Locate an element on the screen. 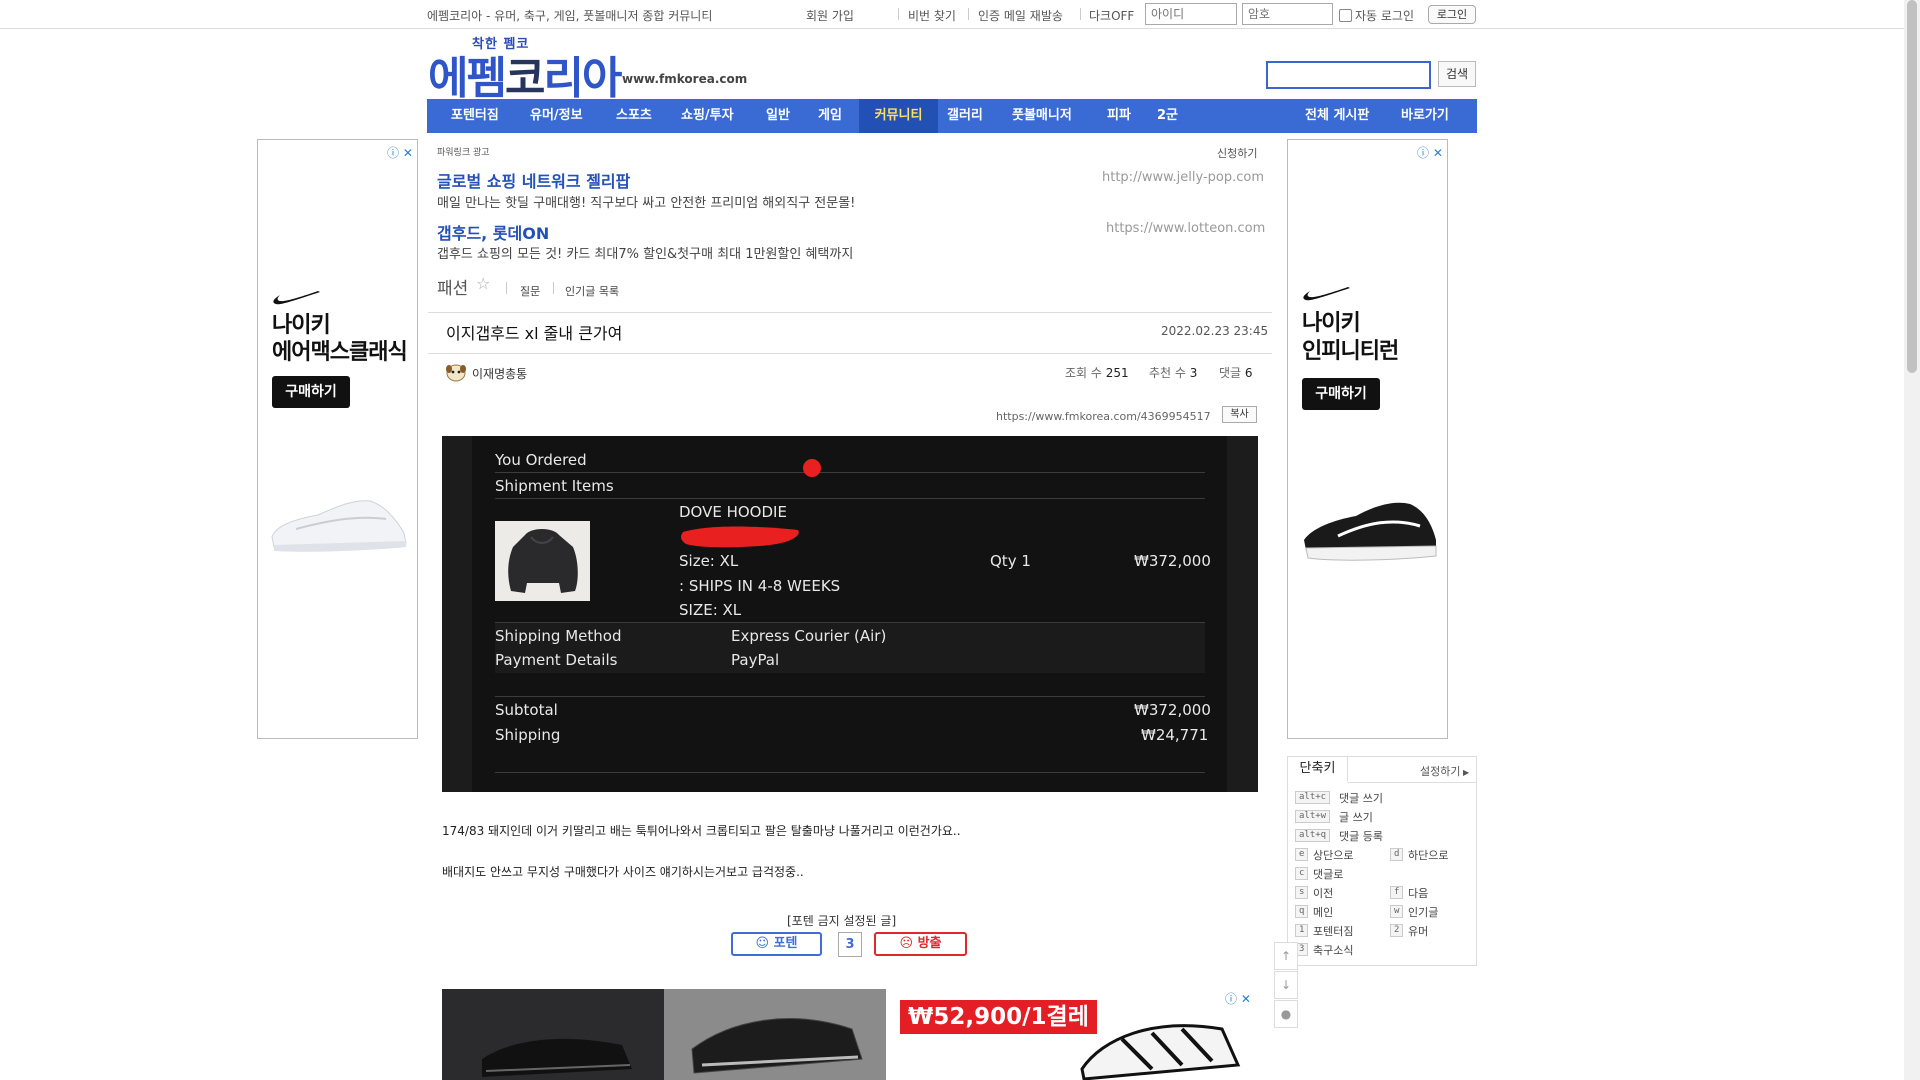  ad-link-url: http://www.jelly-pop.com is located at coordinates (1183, 177).